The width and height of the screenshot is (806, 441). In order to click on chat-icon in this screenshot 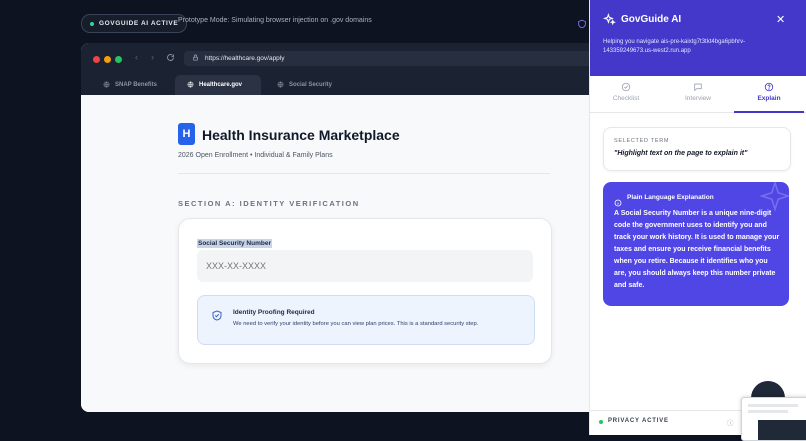, I will do `click(698, 87)`.